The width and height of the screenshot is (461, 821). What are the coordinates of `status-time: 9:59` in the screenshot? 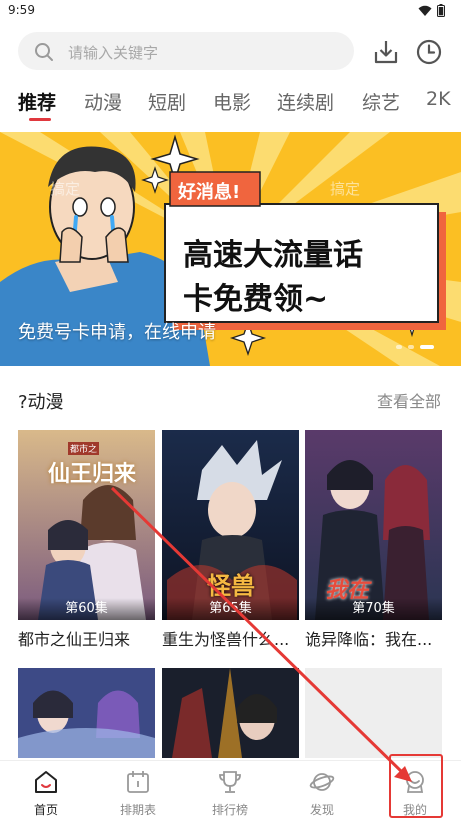 It's located at (21, 10).